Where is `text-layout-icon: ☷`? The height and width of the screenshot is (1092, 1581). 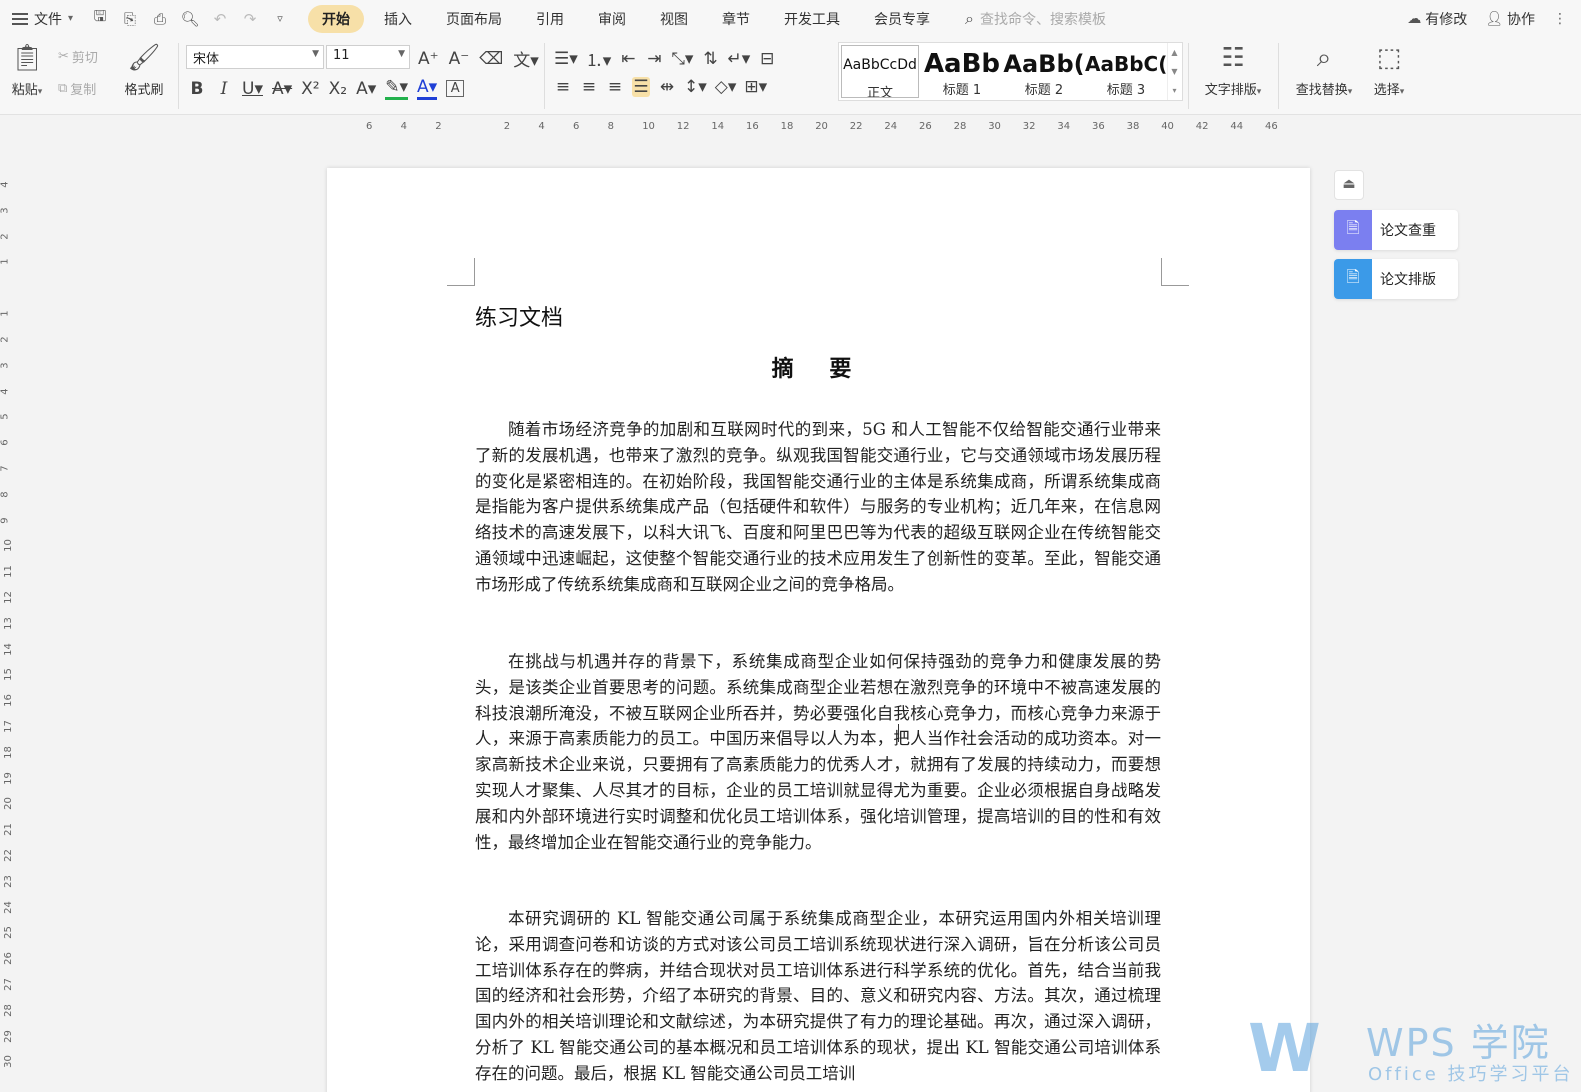 text-layout-icon: ☷ is located at coordinates (1233, 58).